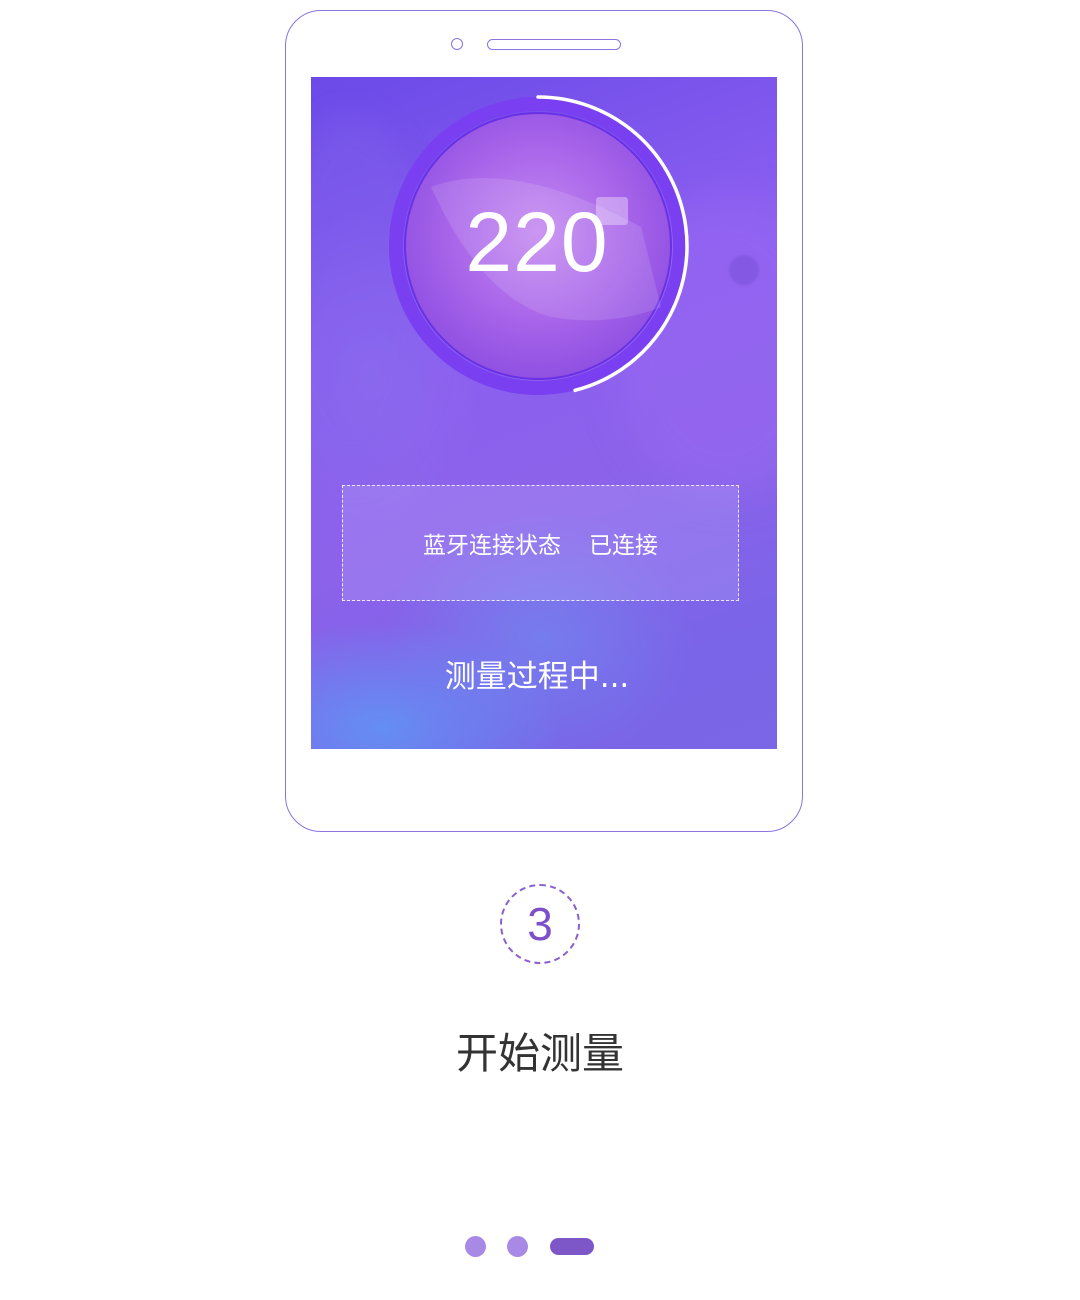 The image size is (1080, 1300). I want to click on earpiece-speaker, so click(554, 44).